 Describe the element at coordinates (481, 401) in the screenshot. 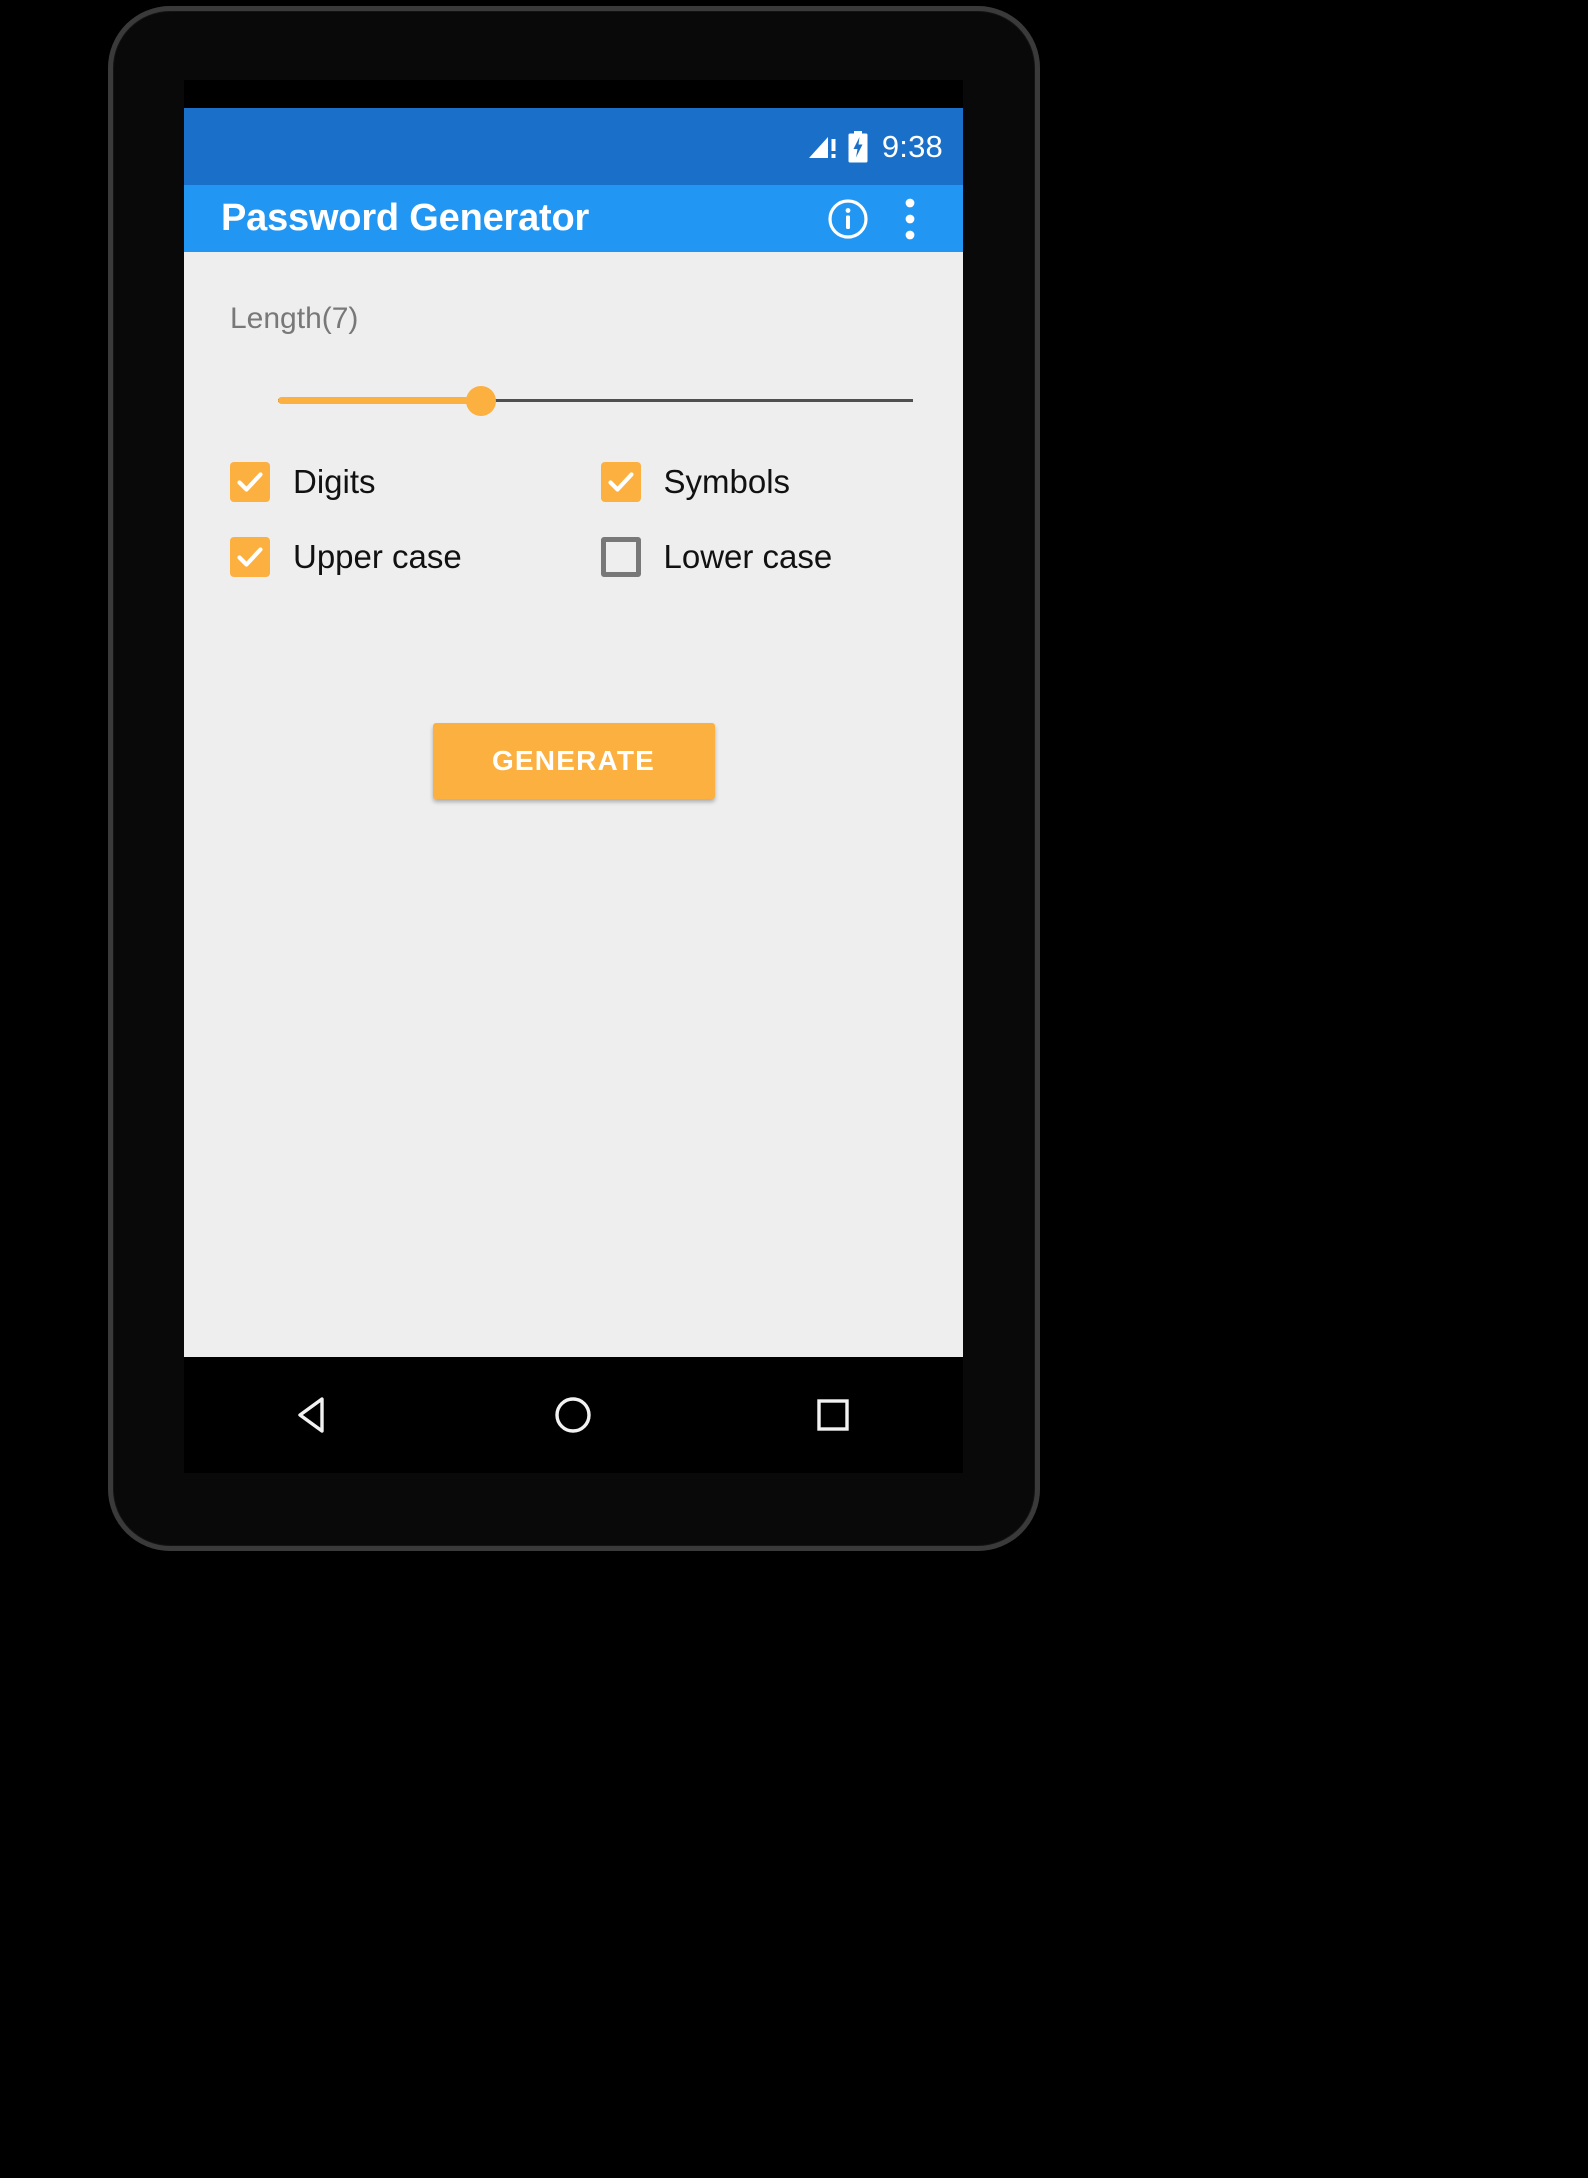

I see `slider-thumb` at that location.